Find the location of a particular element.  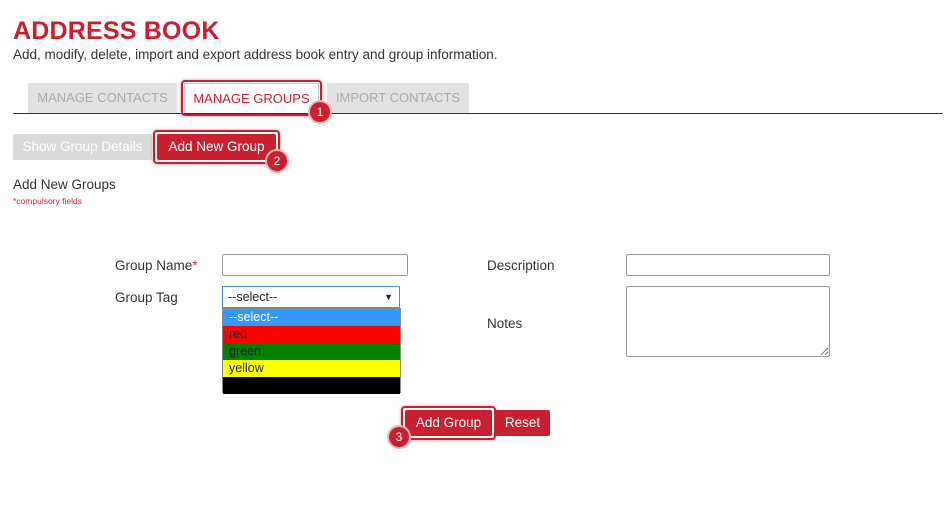

reset-button: Reset is located at coordinates (522, 423).